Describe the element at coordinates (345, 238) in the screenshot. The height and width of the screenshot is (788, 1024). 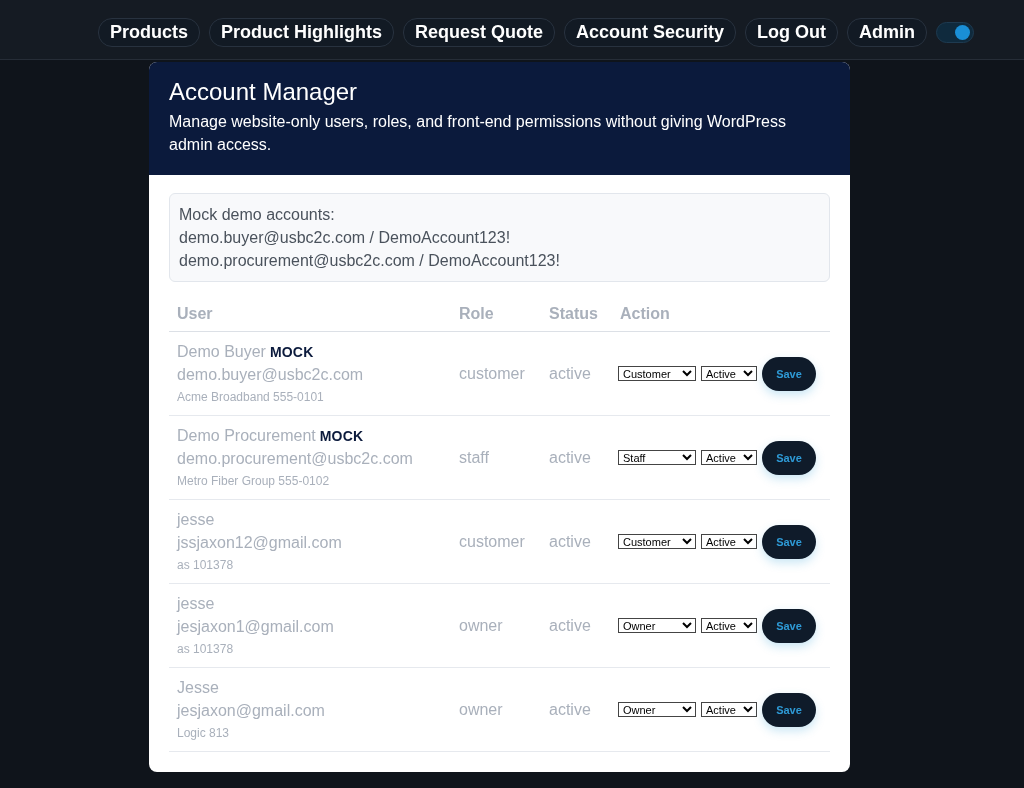
I see `notice-line: demo.buyer@usbc2c.com / DemoAccount123!` at that location.